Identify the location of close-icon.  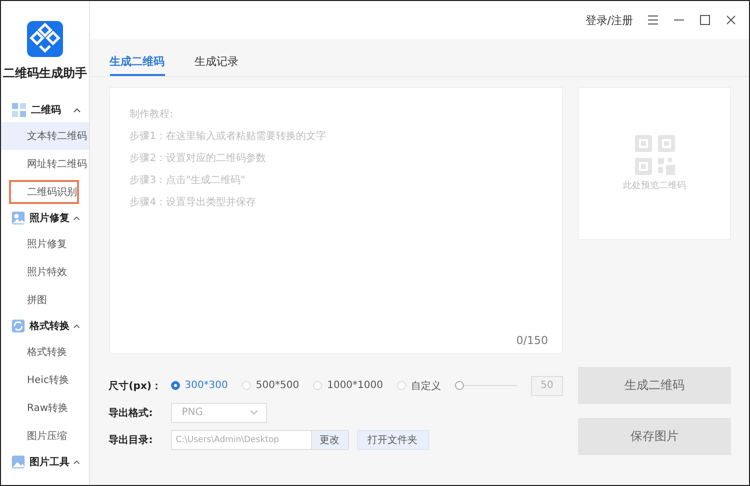
(731, 20).